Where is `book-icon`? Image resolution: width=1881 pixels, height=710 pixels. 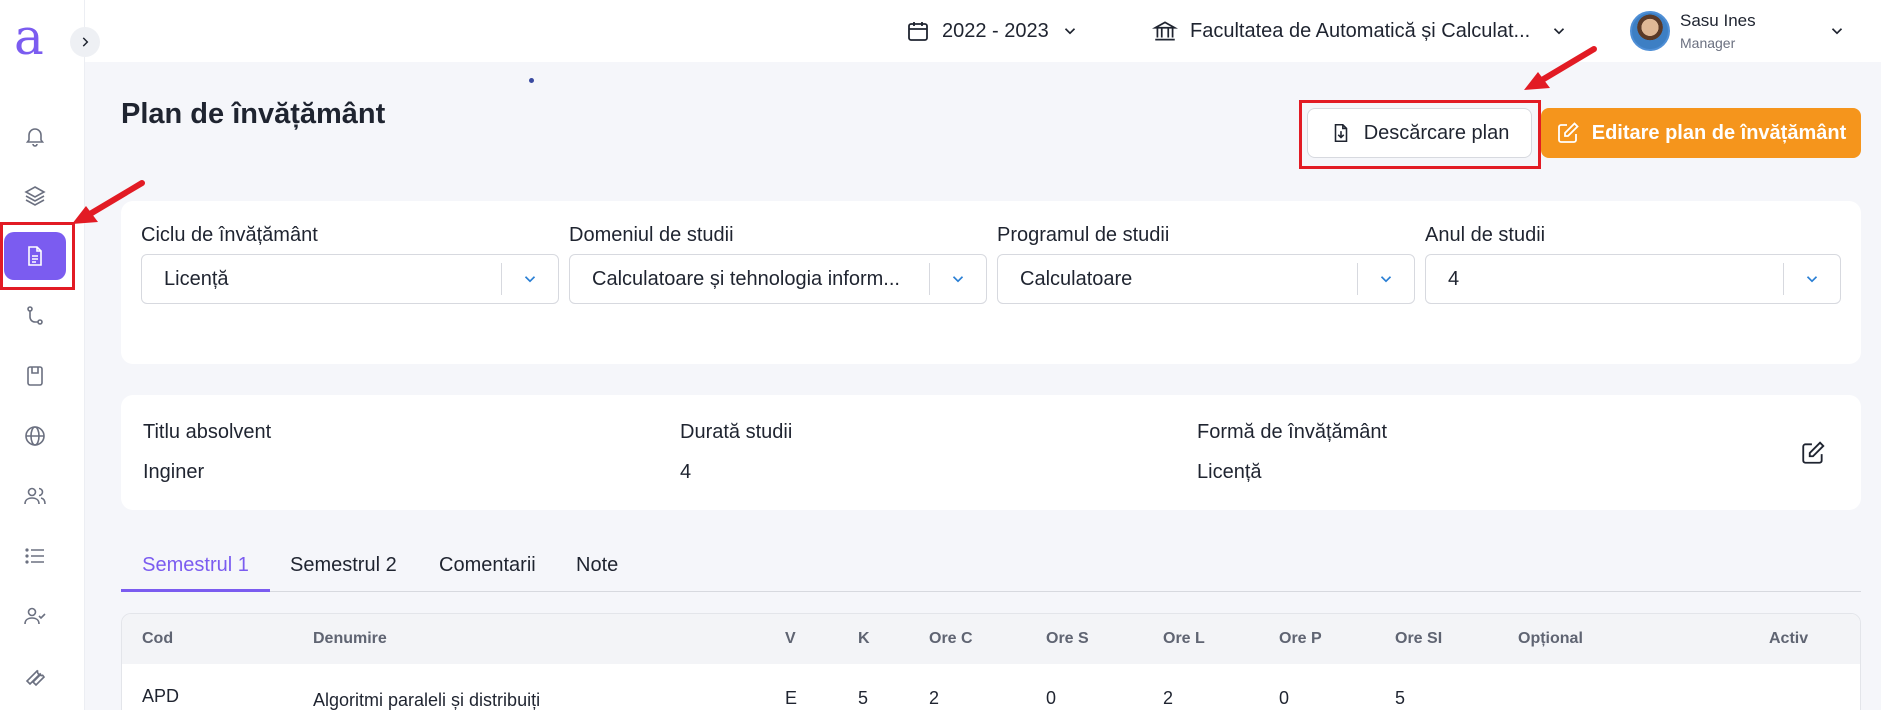 book-icon is located at coordinates (35, 376).